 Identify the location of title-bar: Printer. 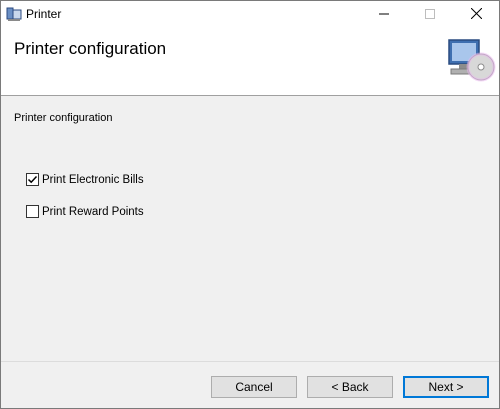
(250, 15).